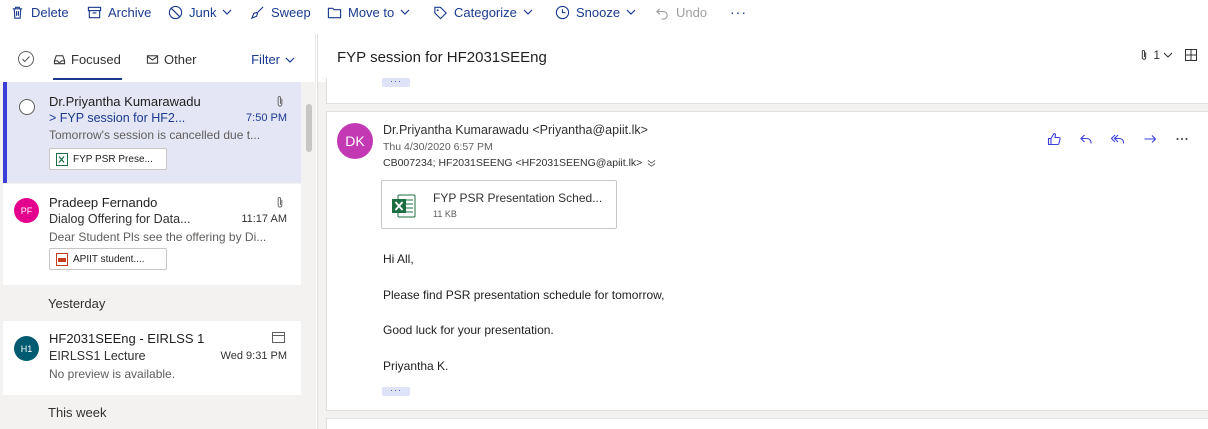  I want to click on scrollbar-thumb, so click(309, 128).